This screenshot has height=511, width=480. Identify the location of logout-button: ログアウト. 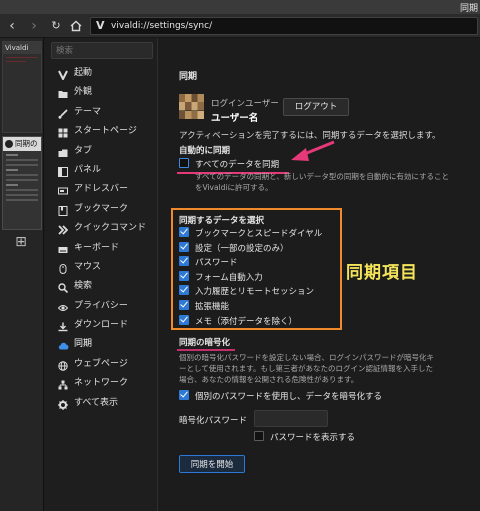
(316, 107).